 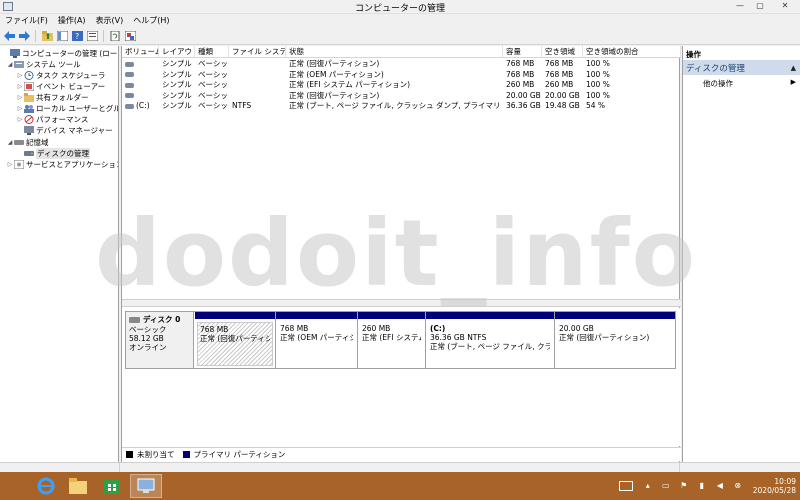 What do you see at coordinates (151, 21) in the screenshot?
I see `menu-help: ヘルプ(H)` at bounding box center [151, 21].